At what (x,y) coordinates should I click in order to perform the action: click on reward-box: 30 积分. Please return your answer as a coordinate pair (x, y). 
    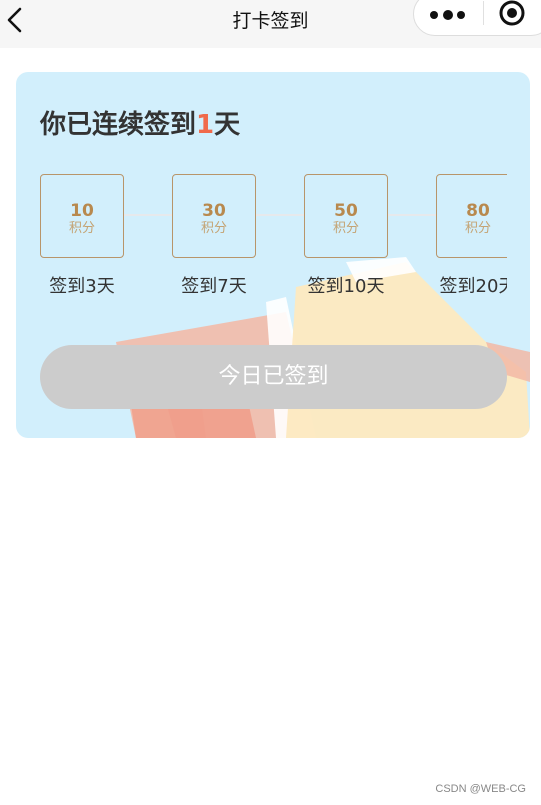
    Looking at the image, I should click on (214, 216).